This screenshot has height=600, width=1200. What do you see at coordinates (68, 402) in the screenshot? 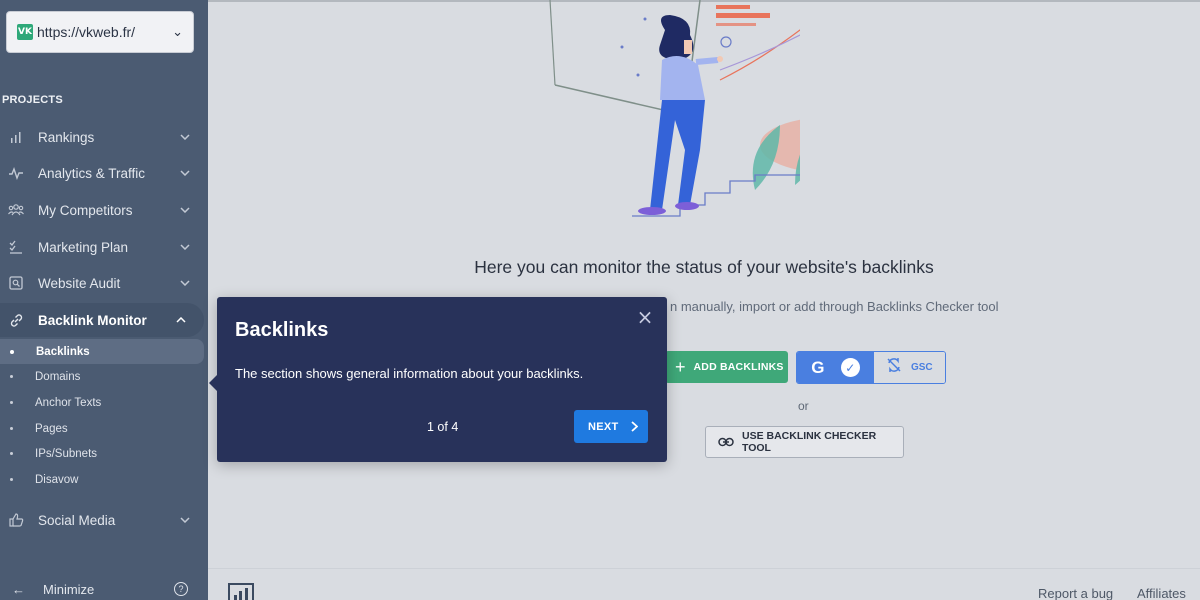
I see `sidebar-subitem-label: Anchor Texts` at bounding box center [68, 402].